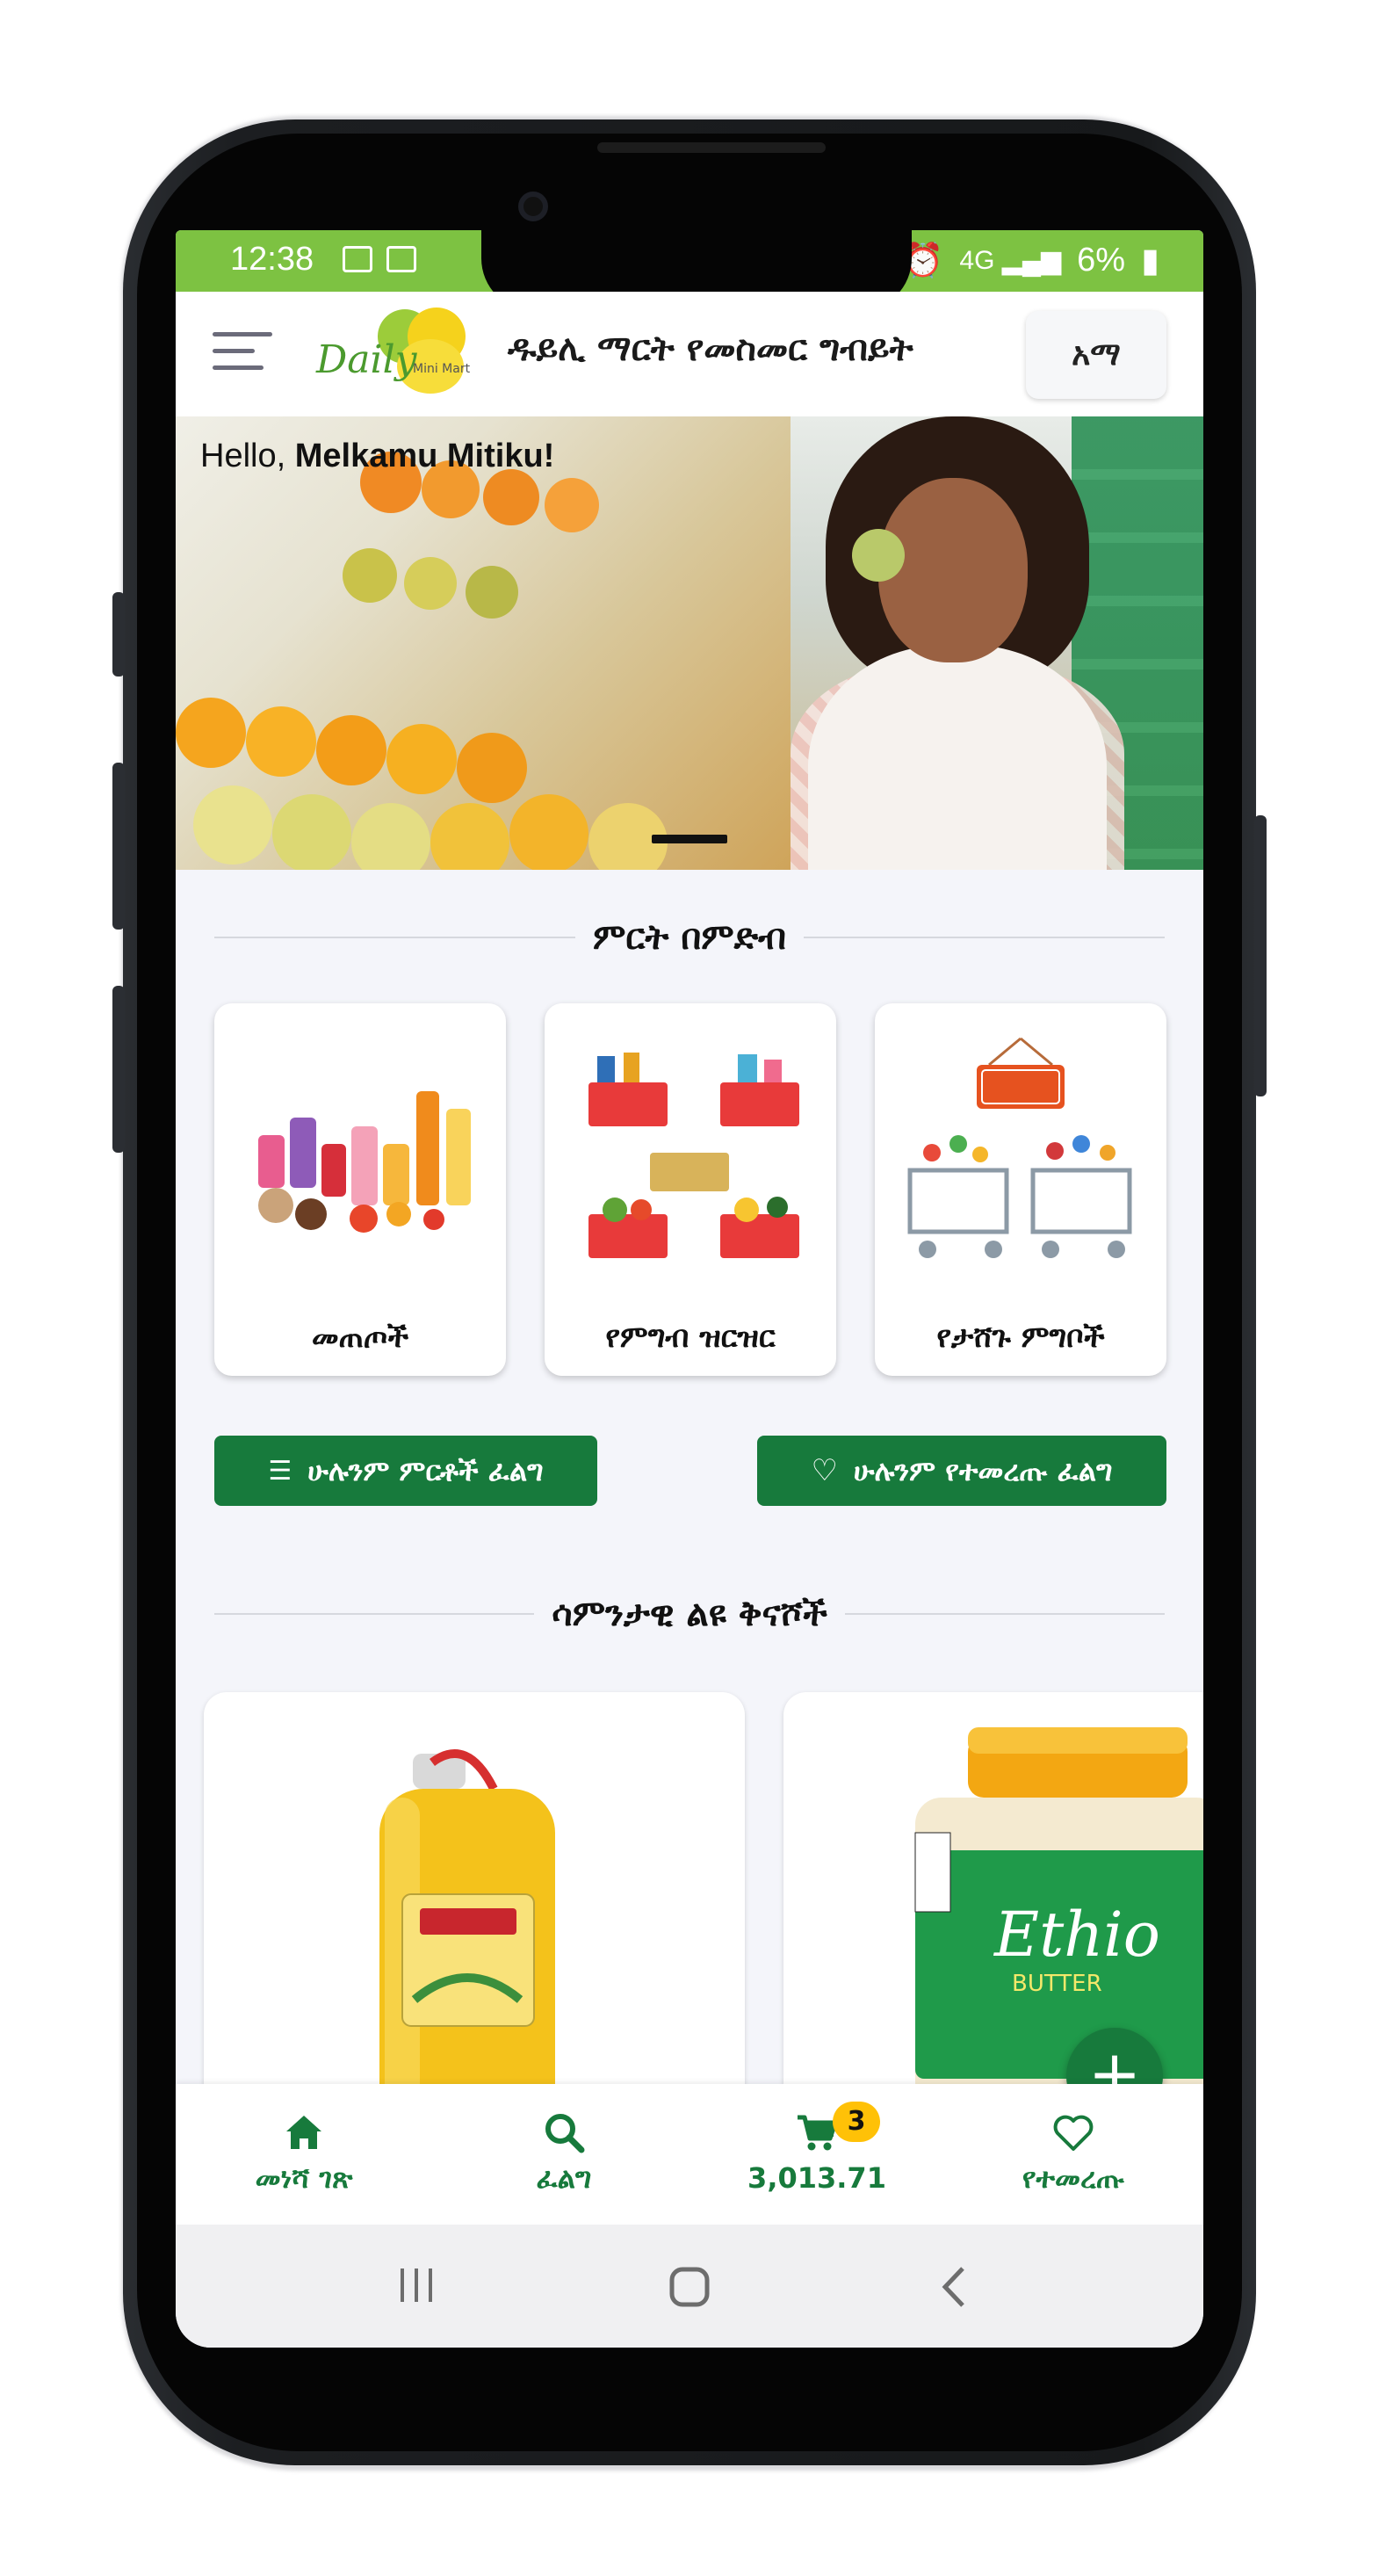 The height and width of the screenshot is (2576, 1379). I want to click on nav-favorites: የተመረጡ, so click(1073, 2154).